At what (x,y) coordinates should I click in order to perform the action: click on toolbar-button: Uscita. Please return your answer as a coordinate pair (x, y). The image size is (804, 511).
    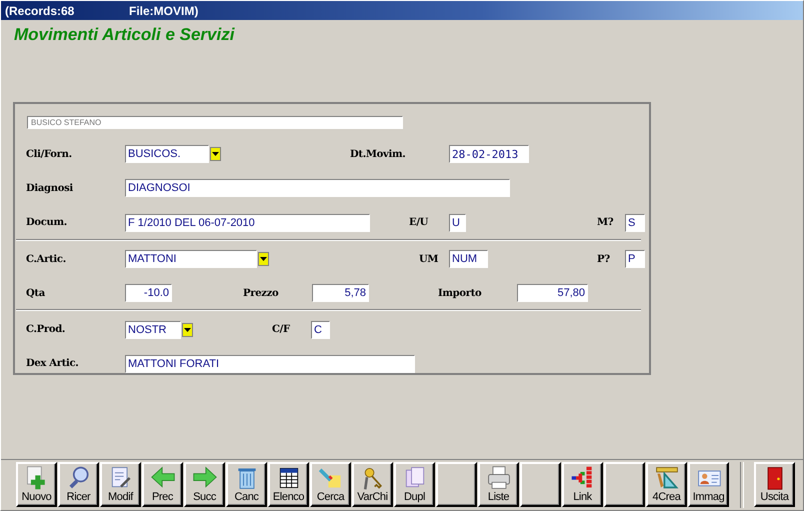
    Looking at the image, I should click on (774, 484).